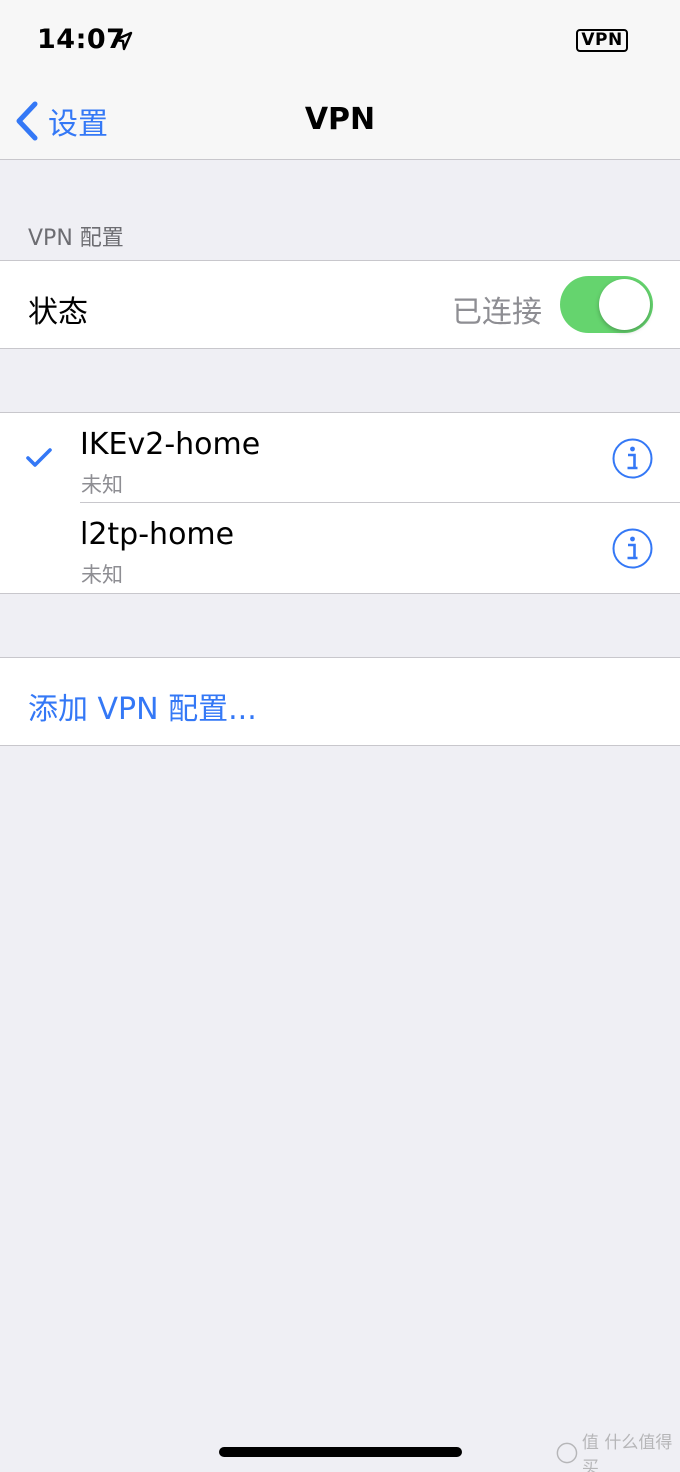  Describe the element at coordinates (170, 444) in the screenshot. I see `profile-name: IKEv2-home` at that location.